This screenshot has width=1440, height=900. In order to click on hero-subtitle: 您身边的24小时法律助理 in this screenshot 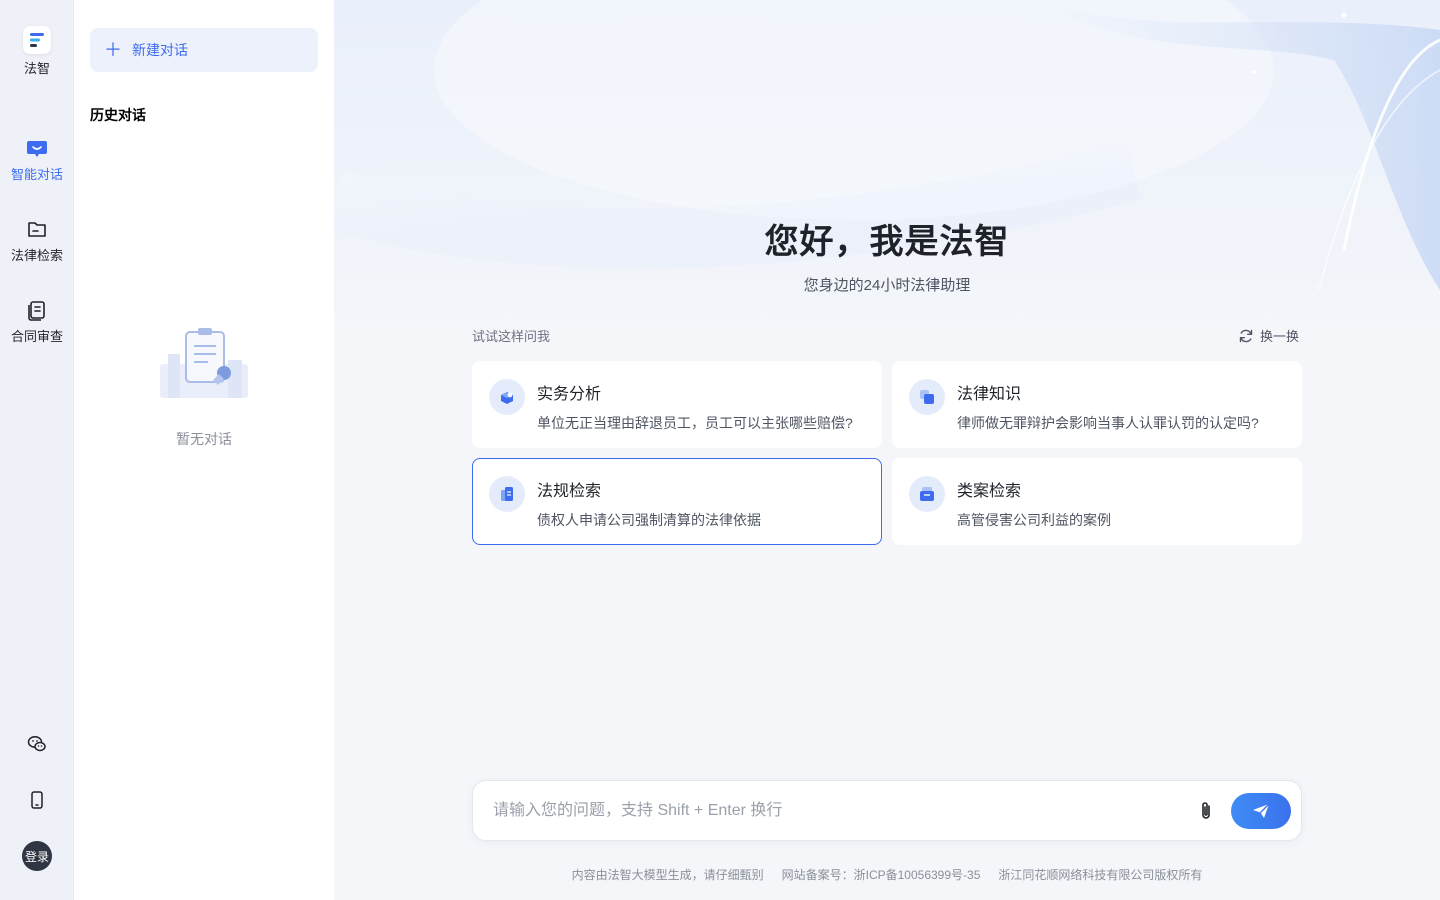, I will do `click(887, 285)`.